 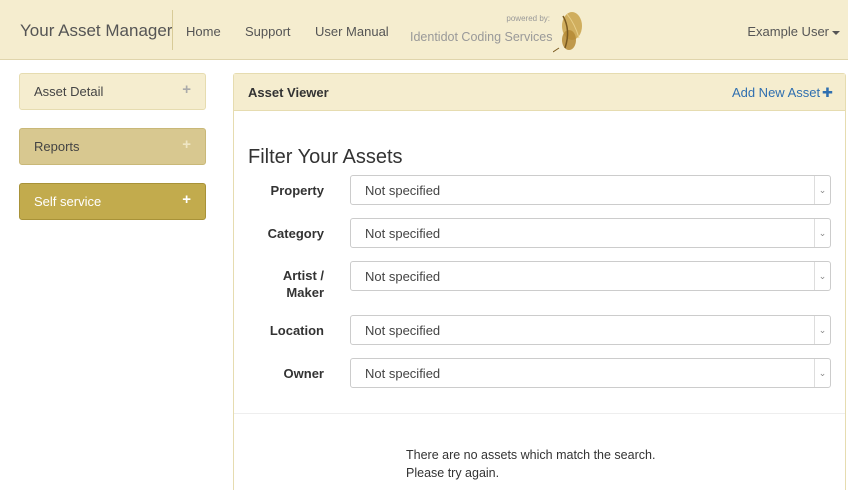 I want to click on sidebar-item-reports: Reports +, so click(x=112, y=146).